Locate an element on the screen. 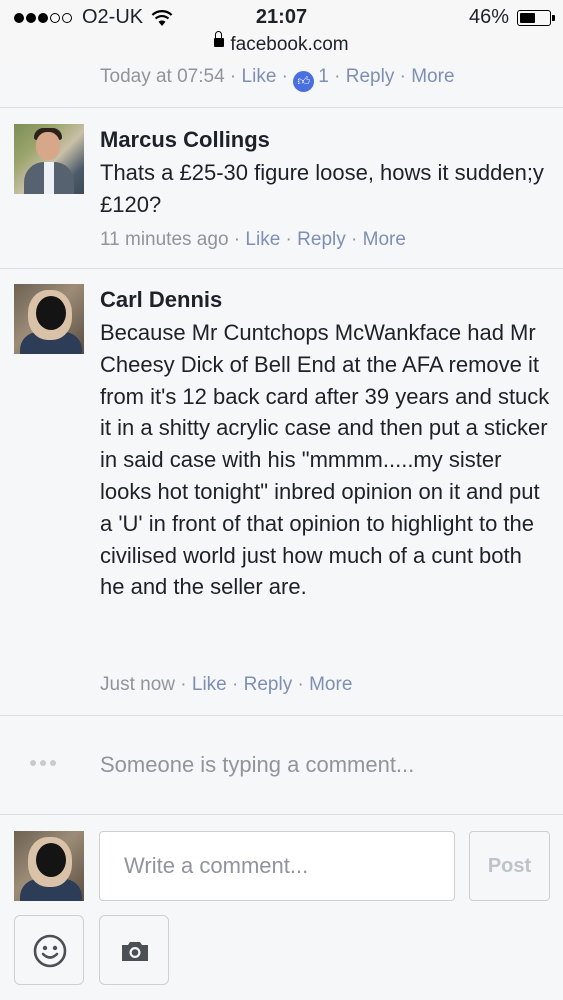 Image resolution: width=563 pixels, height=1000 pixels. comment-author: Marcus Collings is located at coordinates (185, 140).